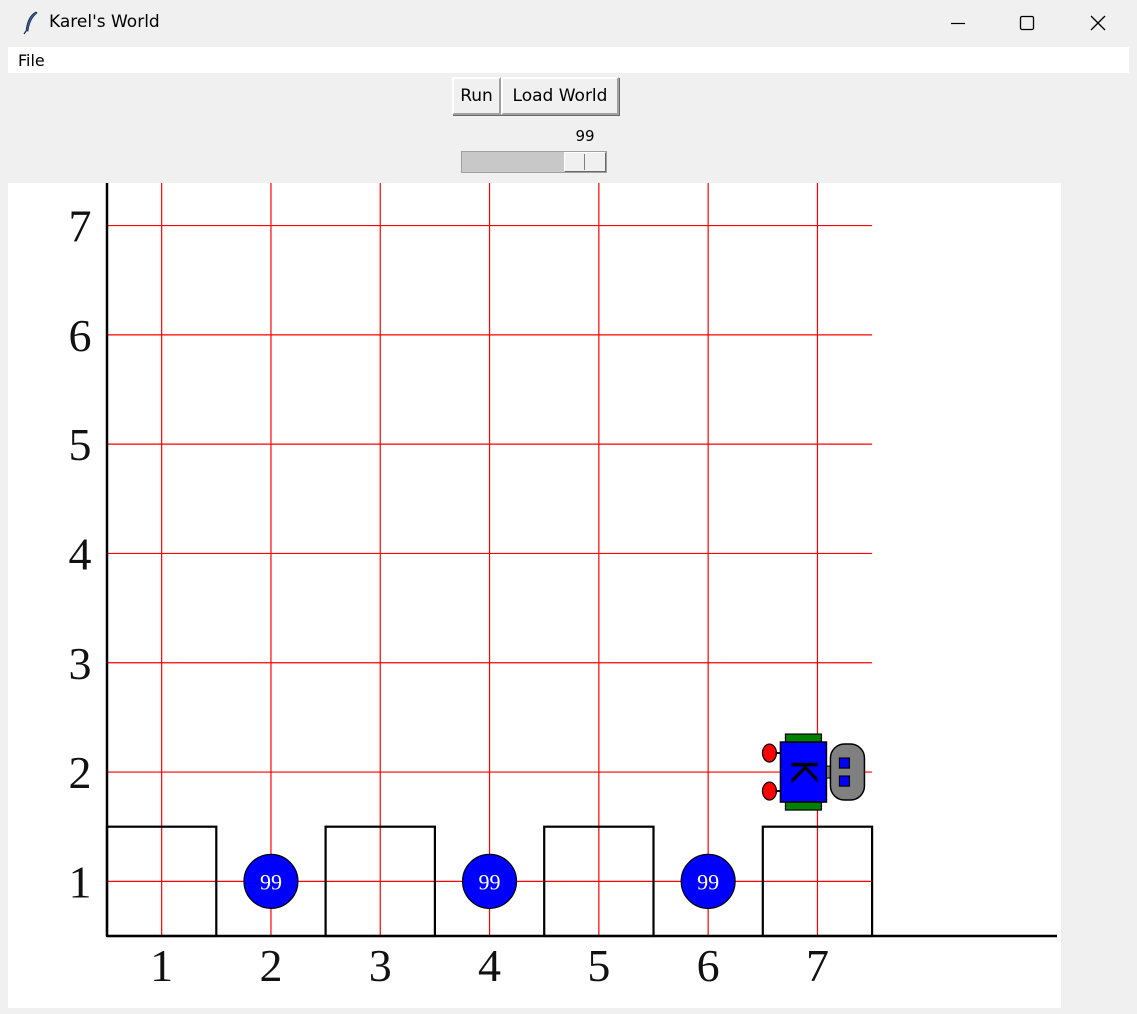 The image size is (1137, 1014). I want to click on close-button, so click(1098, 23).